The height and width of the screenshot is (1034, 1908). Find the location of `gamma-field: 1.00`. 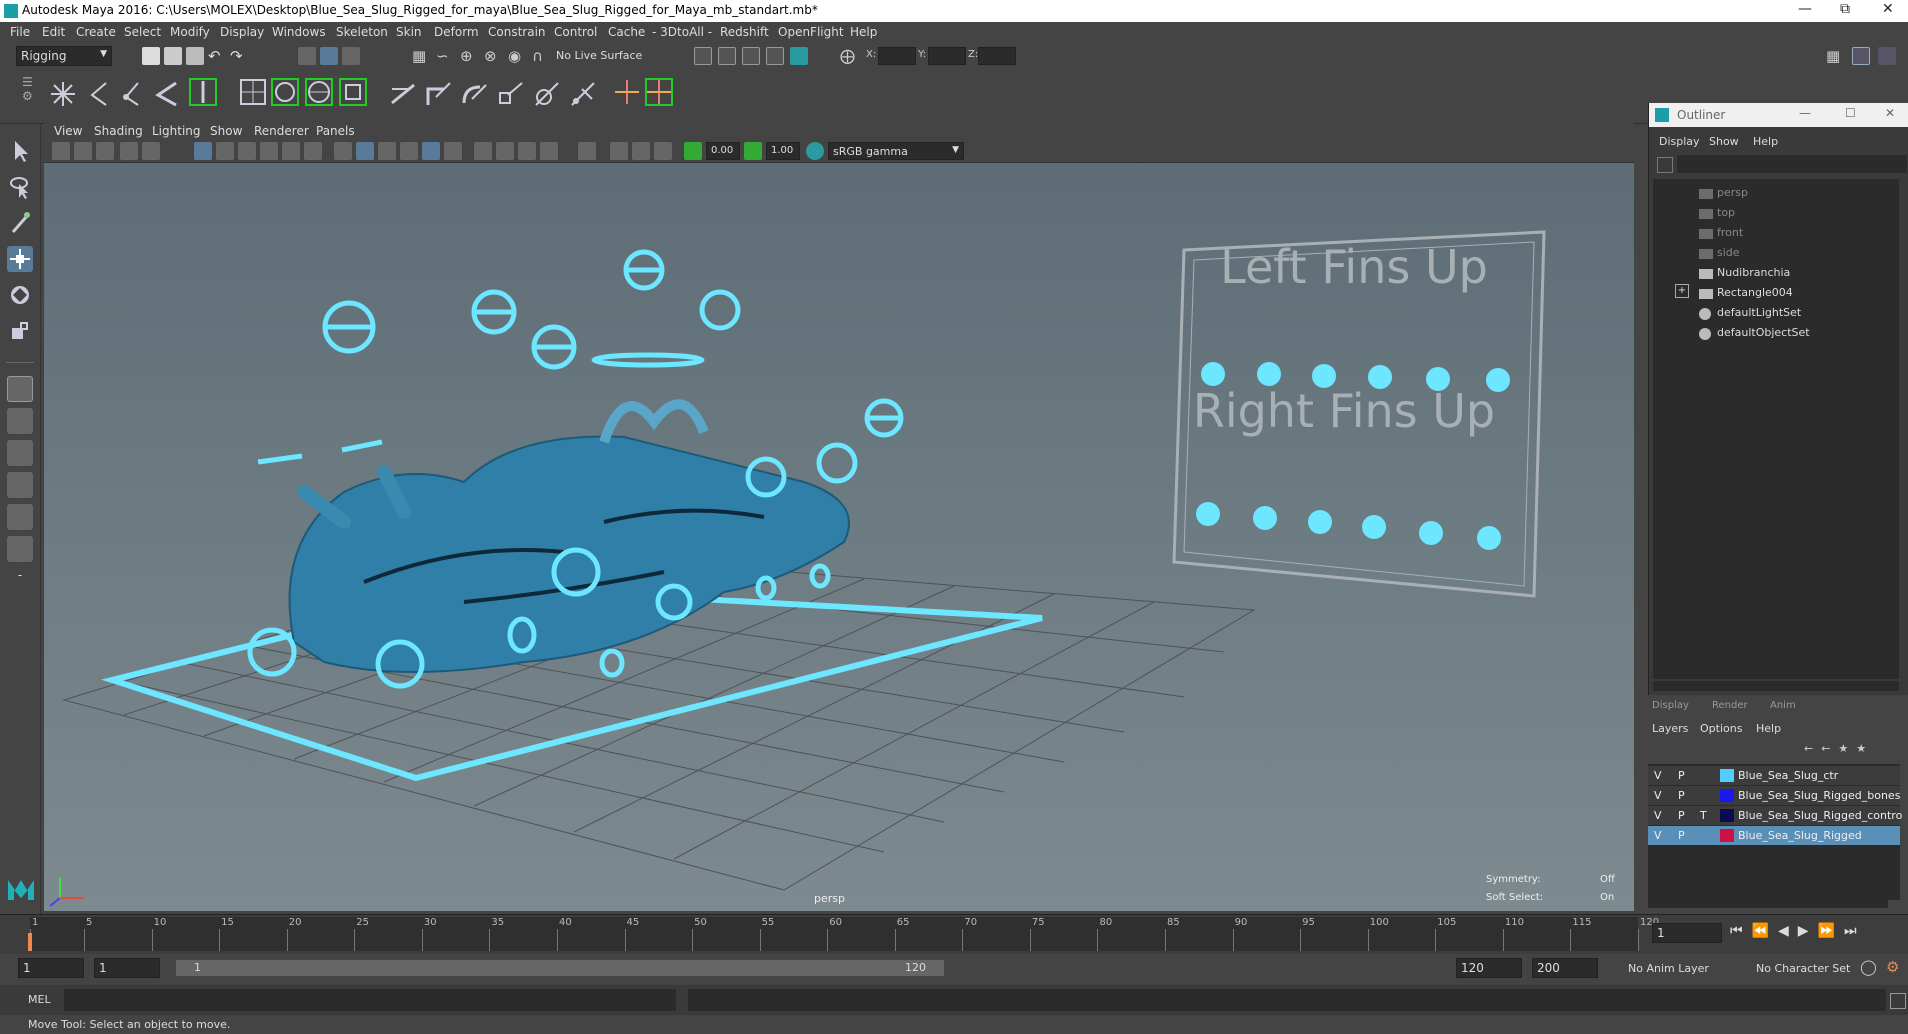

gamma-field: 1.00 is located at coordinates (783, 151).